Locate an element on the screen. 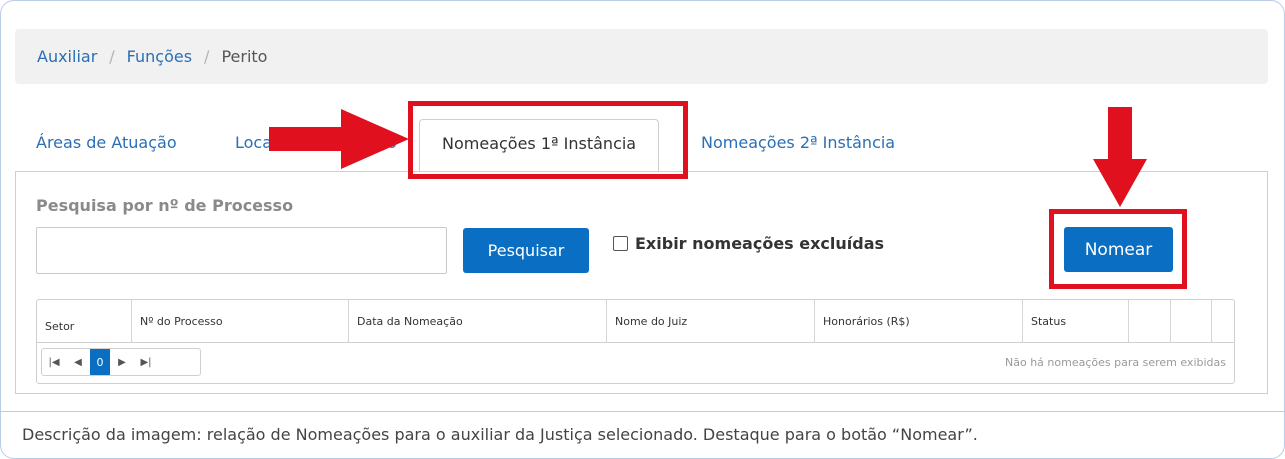 The width and height of the screenshot is (1285, 459). column-header: Honorários (R$) is located at coordinates (919, 321).